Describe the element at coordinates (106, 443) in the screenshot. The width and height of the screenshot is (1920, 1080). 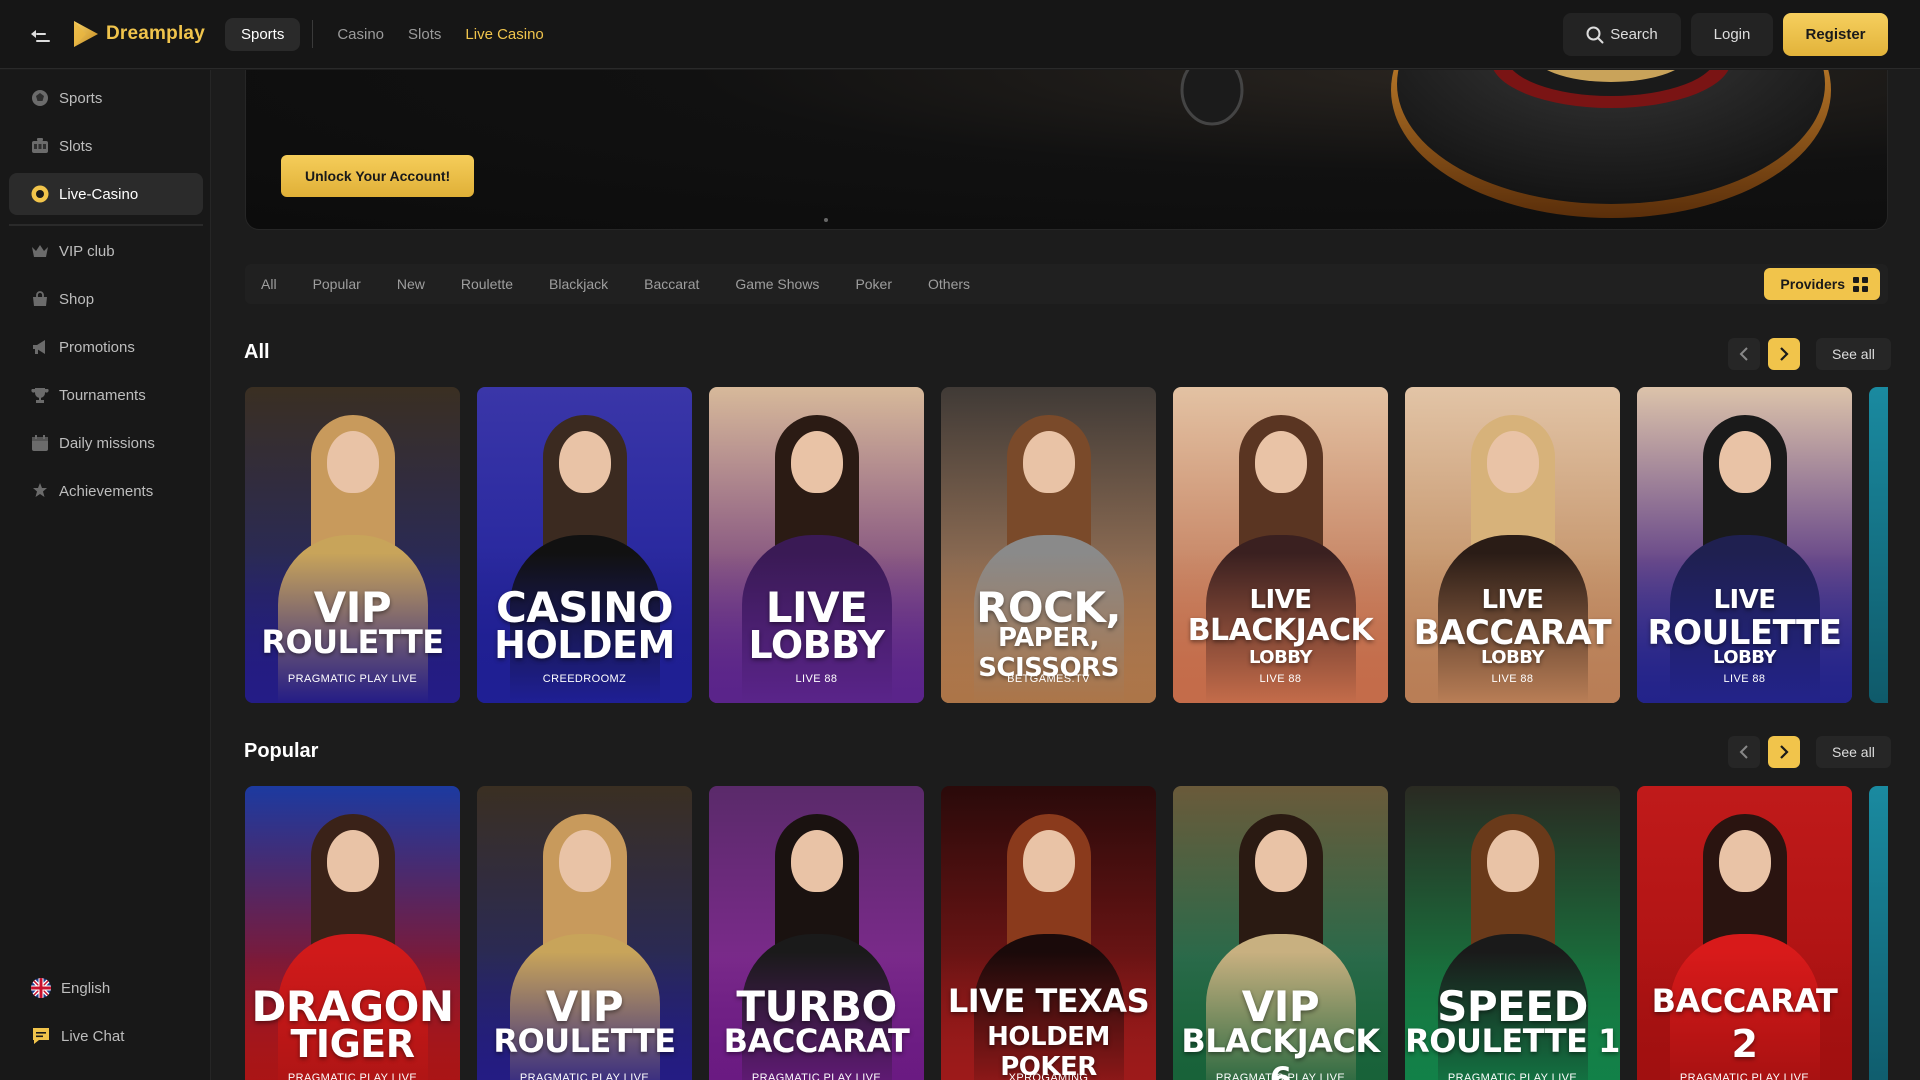
I see `sidebar-item-daily-missions: Daily missions` at that location.